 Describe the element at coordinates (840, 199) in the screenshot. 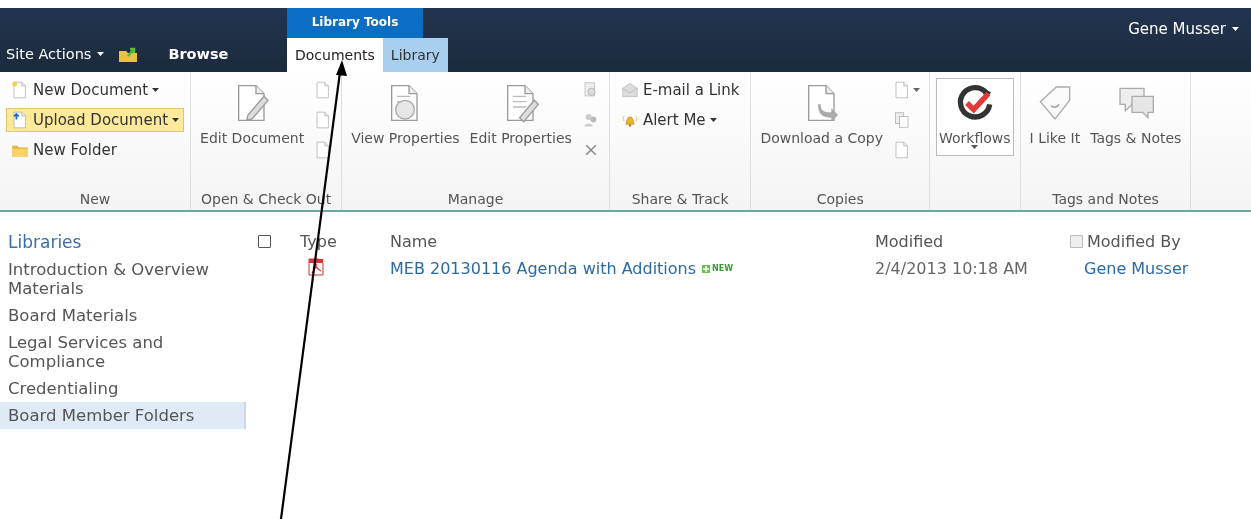

I see `group-label: Copies` at that location.